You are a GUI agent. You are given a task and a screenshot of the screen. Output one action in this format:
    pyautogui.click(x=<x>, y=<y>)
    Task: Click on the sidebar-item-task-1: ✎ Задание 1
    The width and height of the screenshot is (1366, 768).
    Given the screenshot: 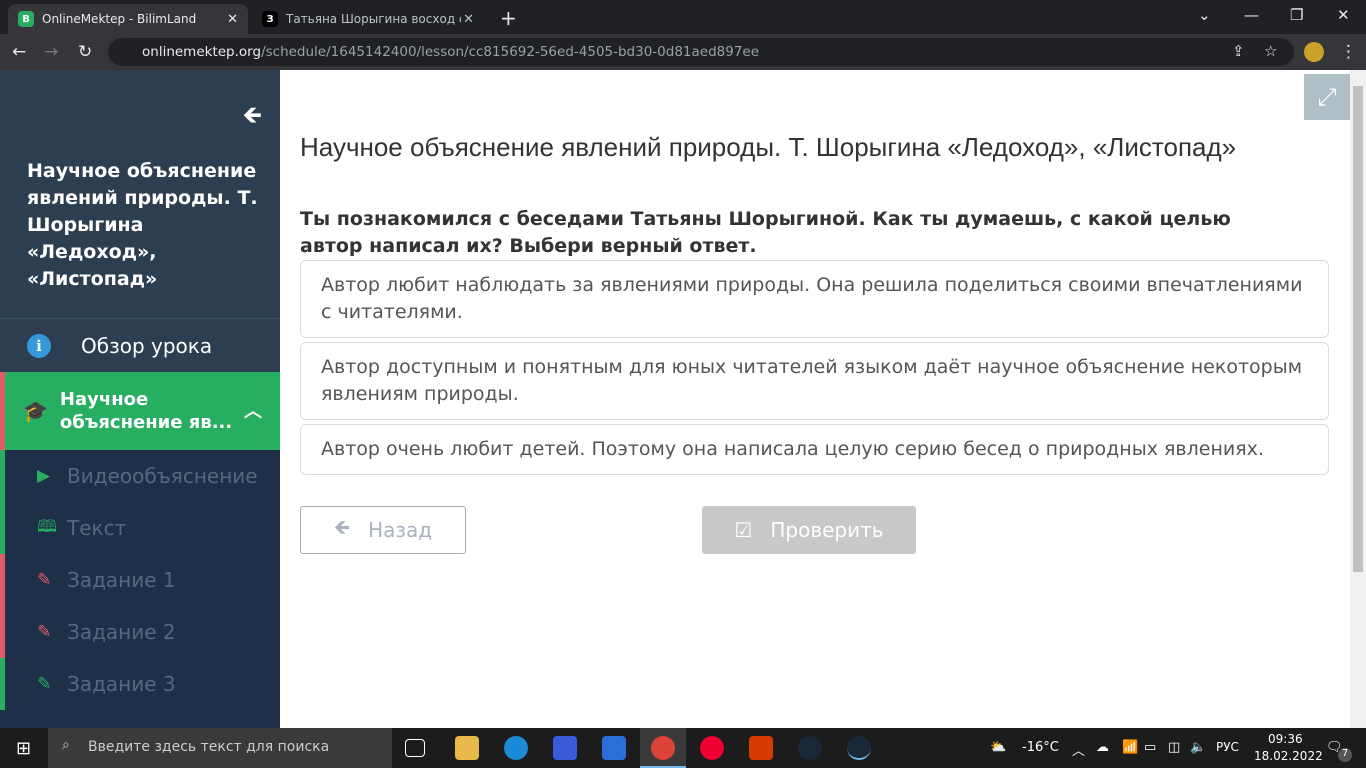 What is the action you would take?
    pyautogui.click(x=140, y=580)
    